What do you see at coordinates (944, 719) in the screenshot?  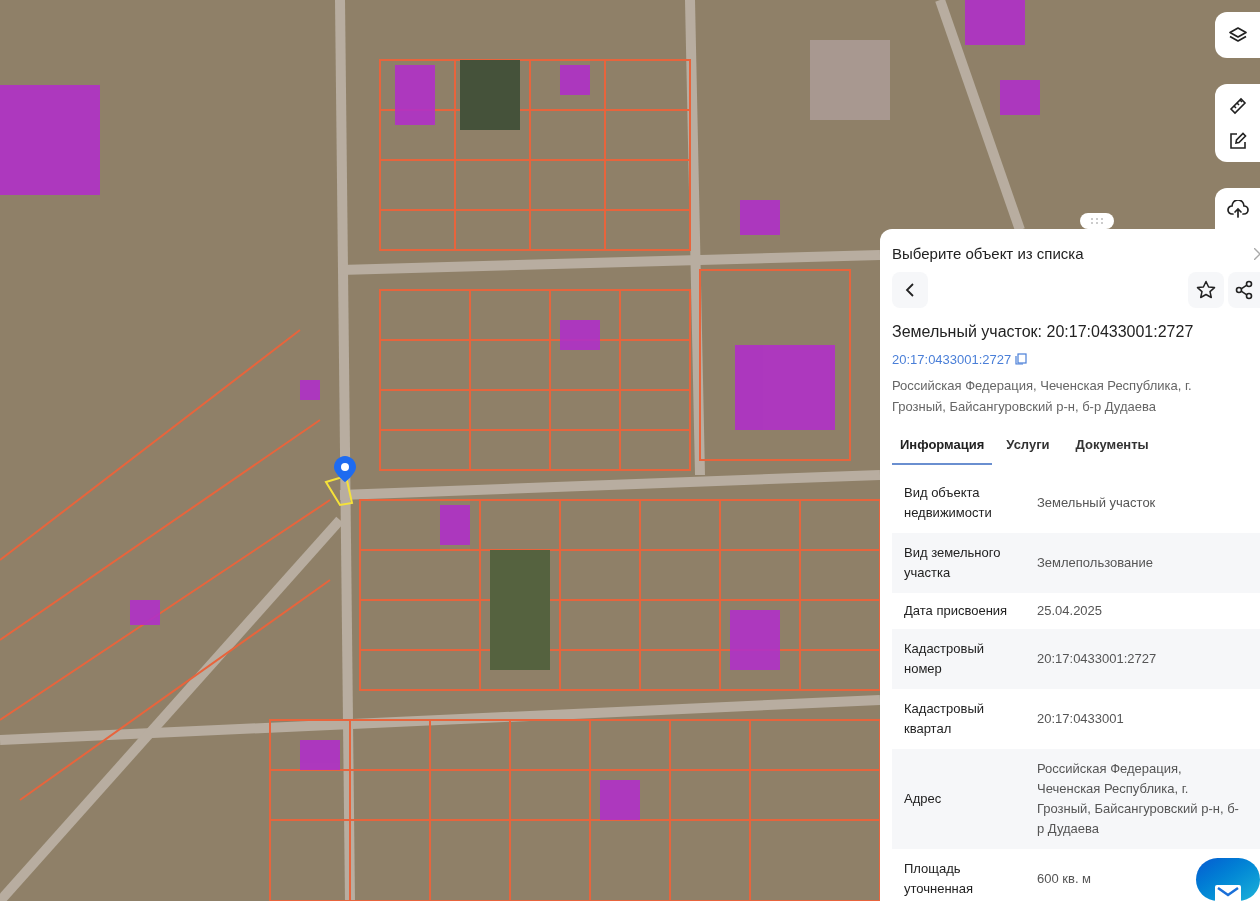 I see `property-label: Кадастровый квартал` at bounding box center [944, 719].